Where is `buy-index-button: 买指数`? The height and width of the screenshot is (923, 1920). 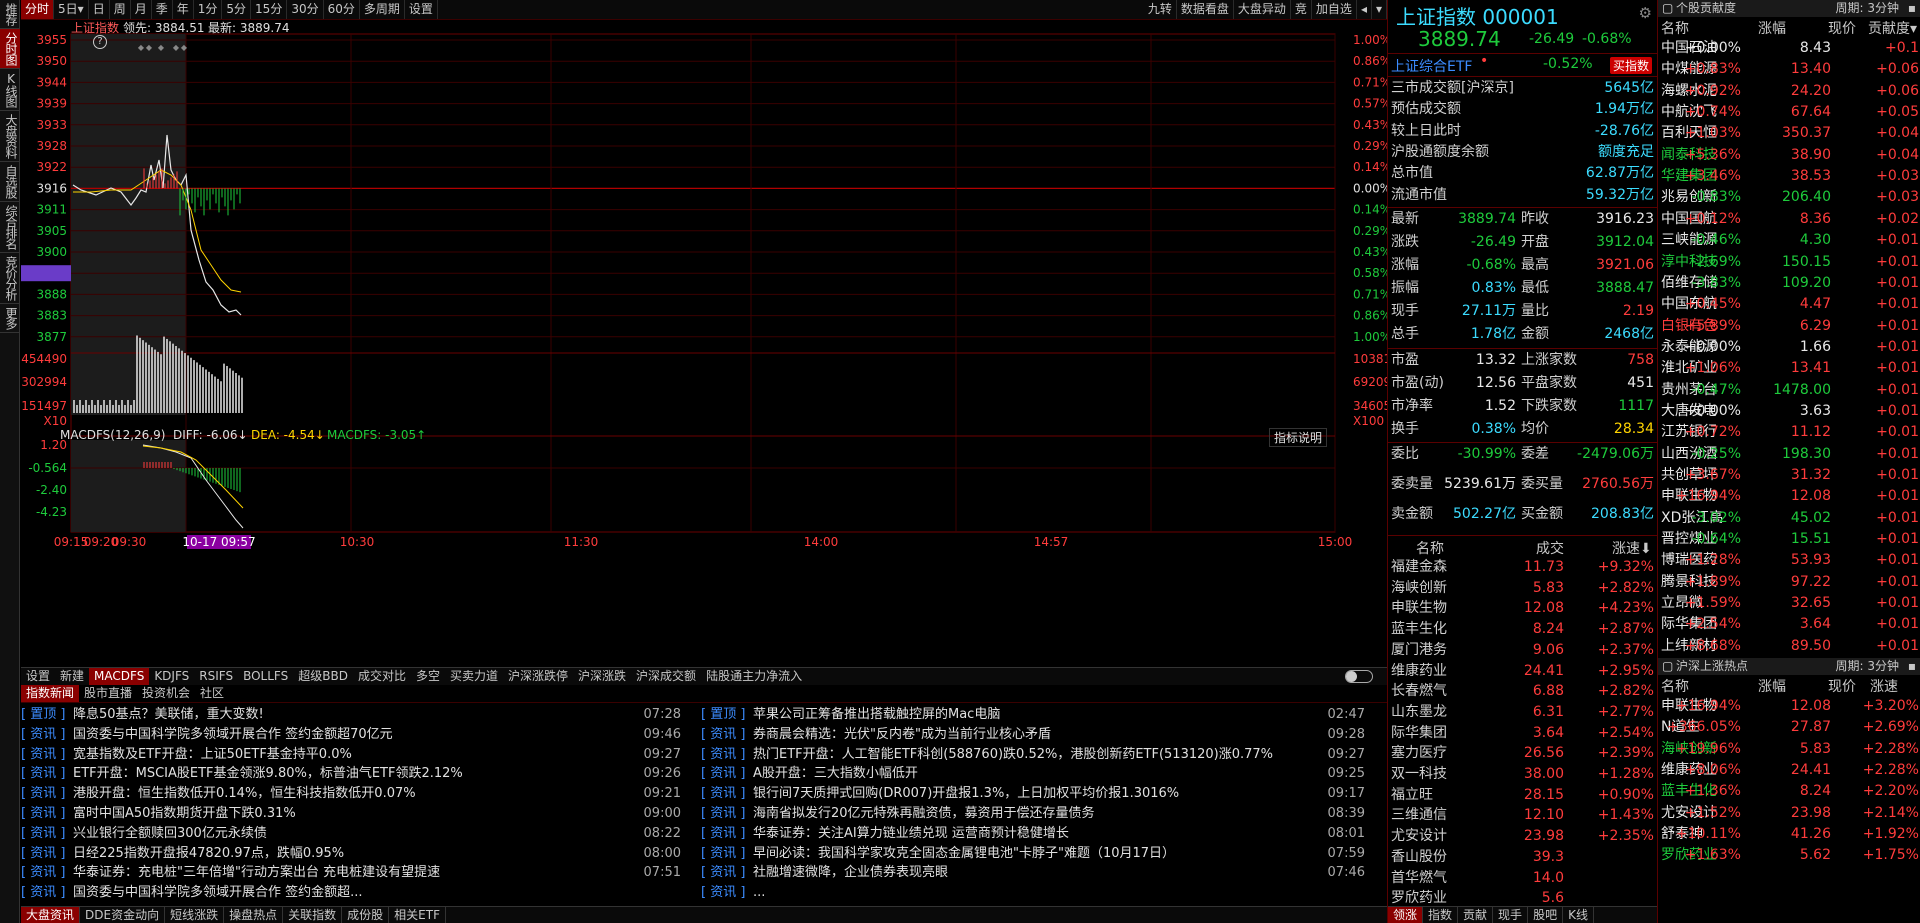 buy-index-button: 买指数 is located at coordinates (1631, 65).